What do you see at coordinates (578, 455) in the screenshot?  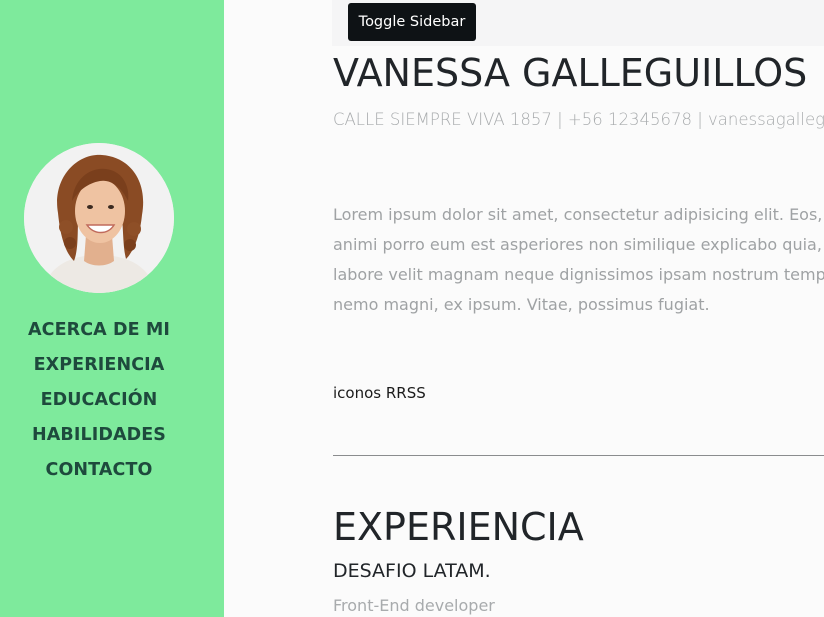 I see `section-divider` at bounding box center [578, 455].